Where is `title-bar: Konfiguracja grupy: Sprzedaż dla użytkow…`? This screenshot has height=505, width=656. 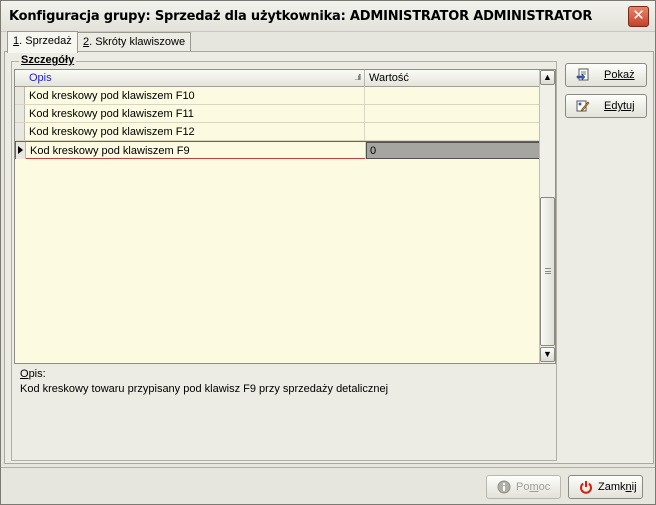
title-bar: Konfiguracja grupy: Sprzedaż dla użytkow… is located at coordinates (328, 16).